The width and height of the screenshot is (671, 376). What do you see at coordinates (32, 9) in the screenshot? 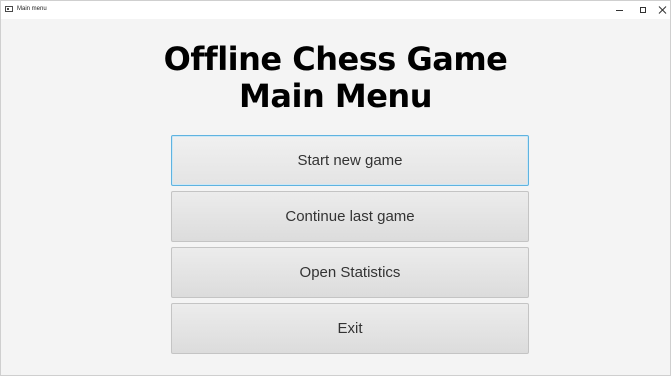
I see `window-title: Main menu` at bounding box center [32, 9].